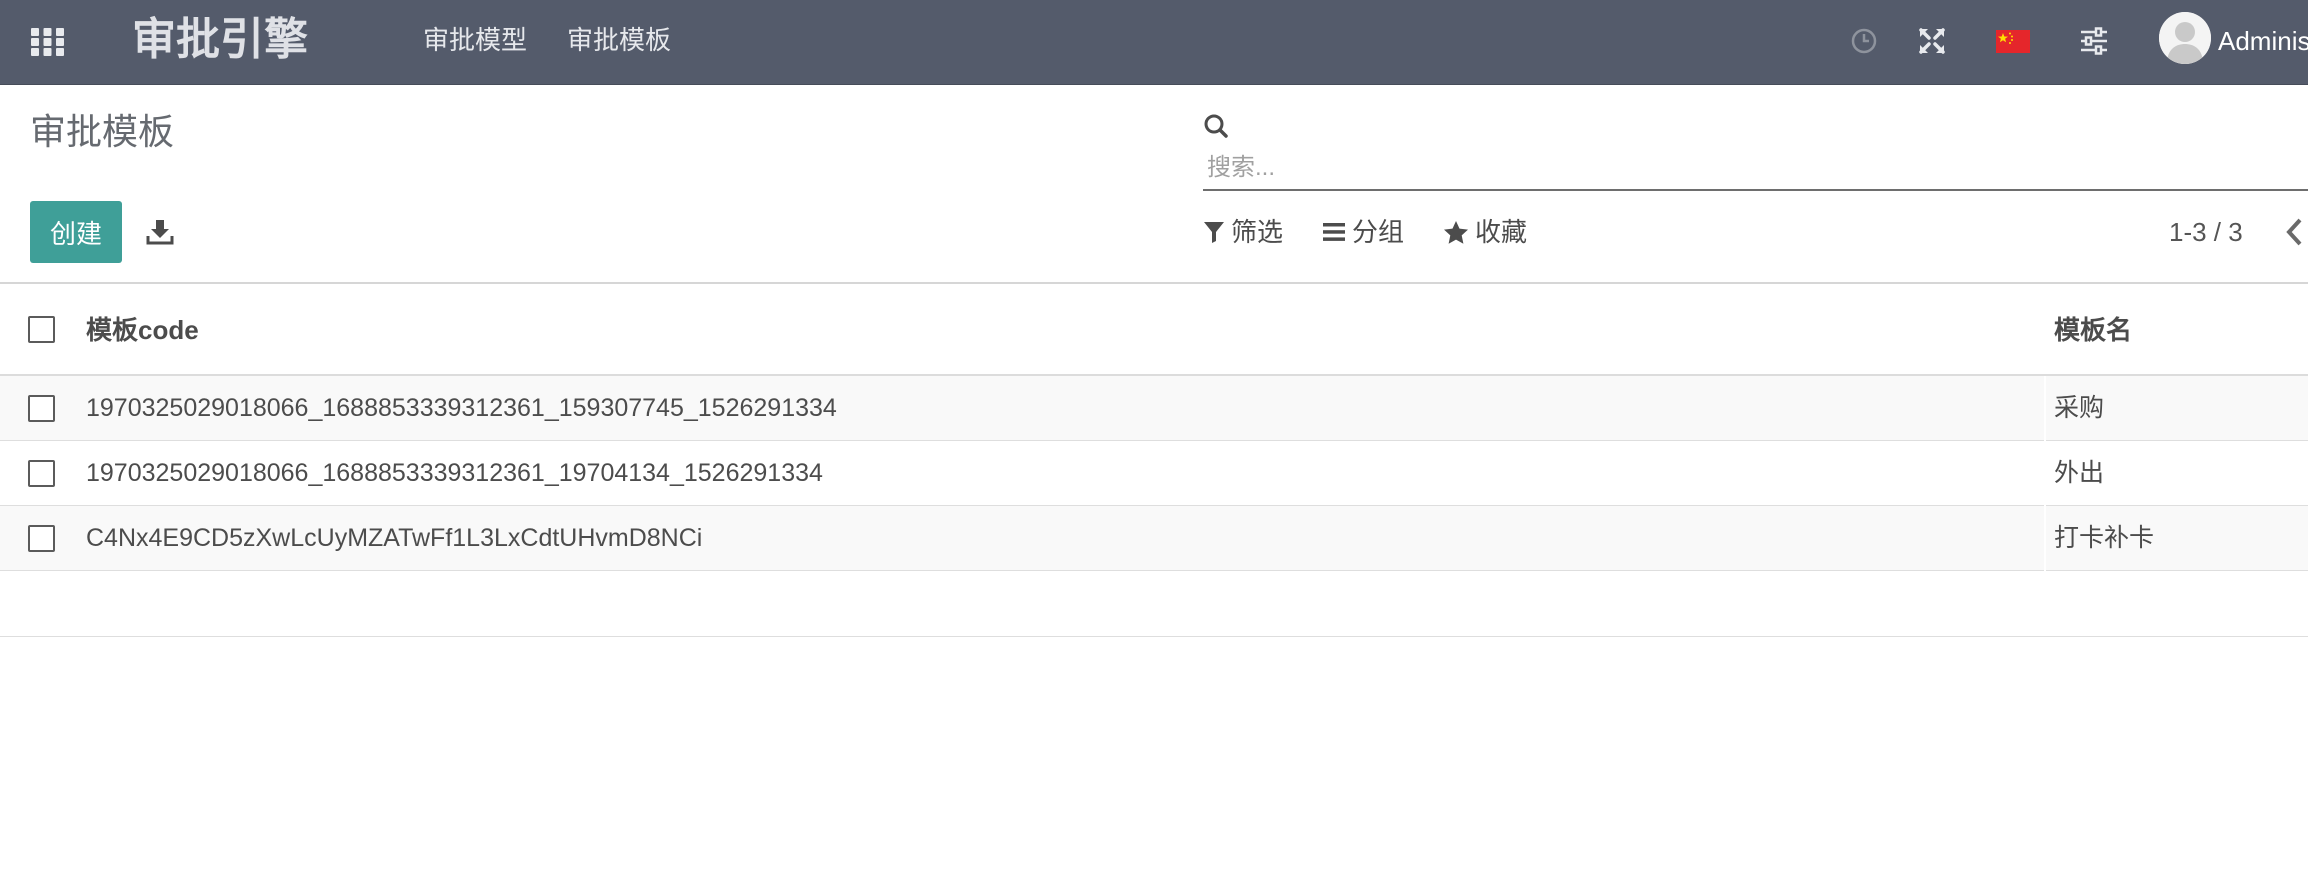 The image size is (2308, 882). What do you see at coordinates (1864, 41) in the screenshot?
I see `clock-icon` at bounding box center [1864, 41].